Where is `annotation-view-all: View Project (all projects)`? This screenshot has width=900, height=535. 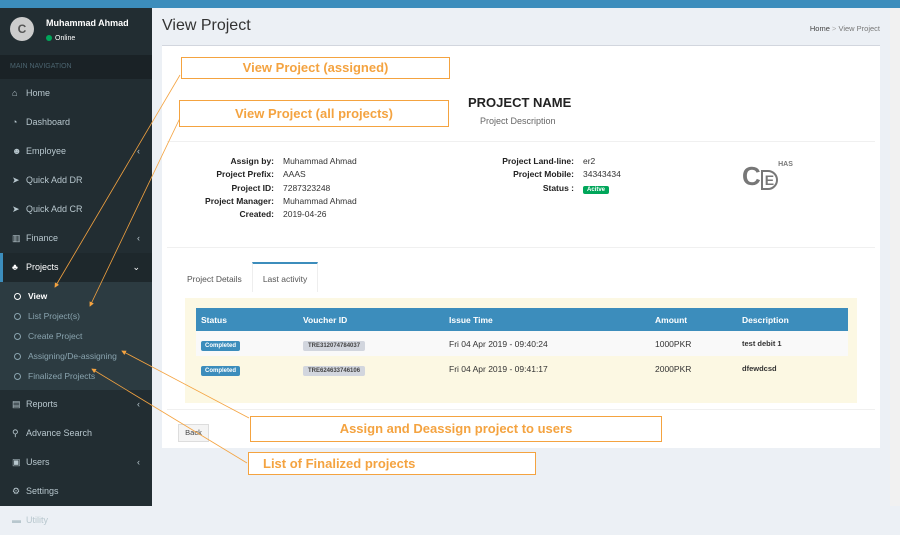
annotation-view-all: View Project (all projects) is located at coordinates (314, 113).